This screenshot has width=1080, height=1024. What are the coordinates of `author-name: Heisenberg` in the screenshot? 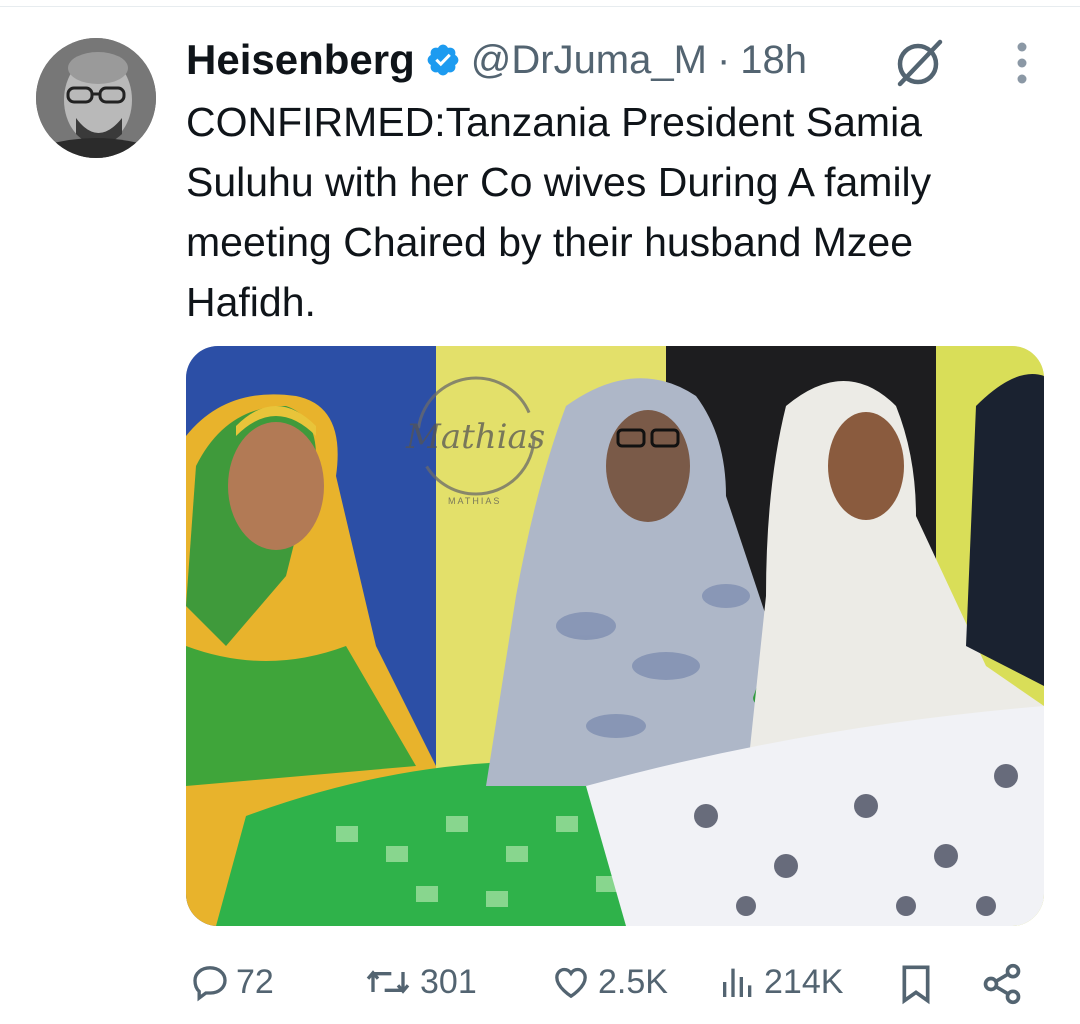 It's located at (300, 60).